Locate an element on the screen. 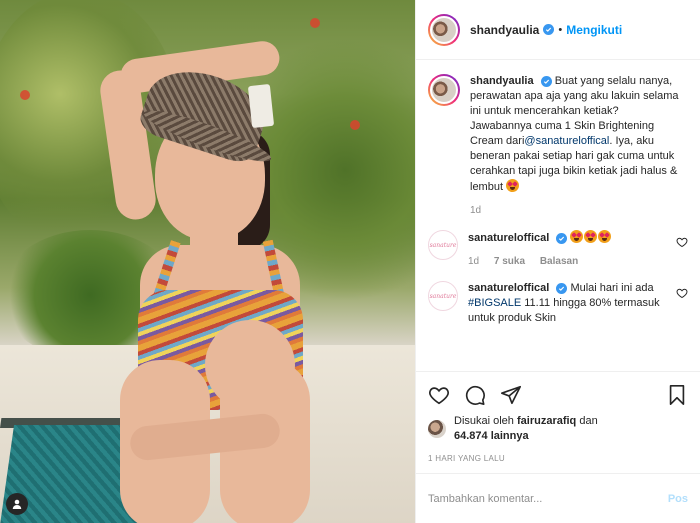 The height and width of the screenshot is (523, 700). comment-body: sanatureloffical 1d 7 suka Balasan is located at coordinates (569, 249).